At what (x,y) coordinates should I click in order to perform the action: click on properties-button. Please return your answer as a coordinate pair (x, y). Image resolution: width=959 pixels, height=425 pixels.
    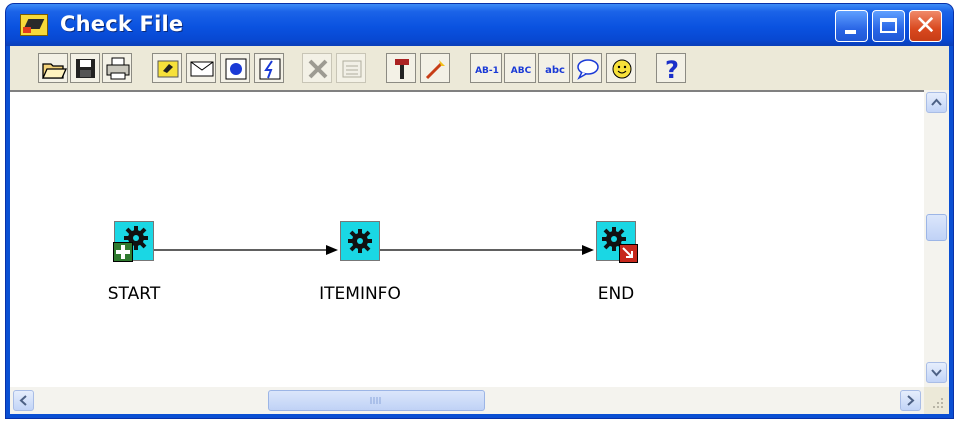
    Looking at the image, I should click on (351, 68).